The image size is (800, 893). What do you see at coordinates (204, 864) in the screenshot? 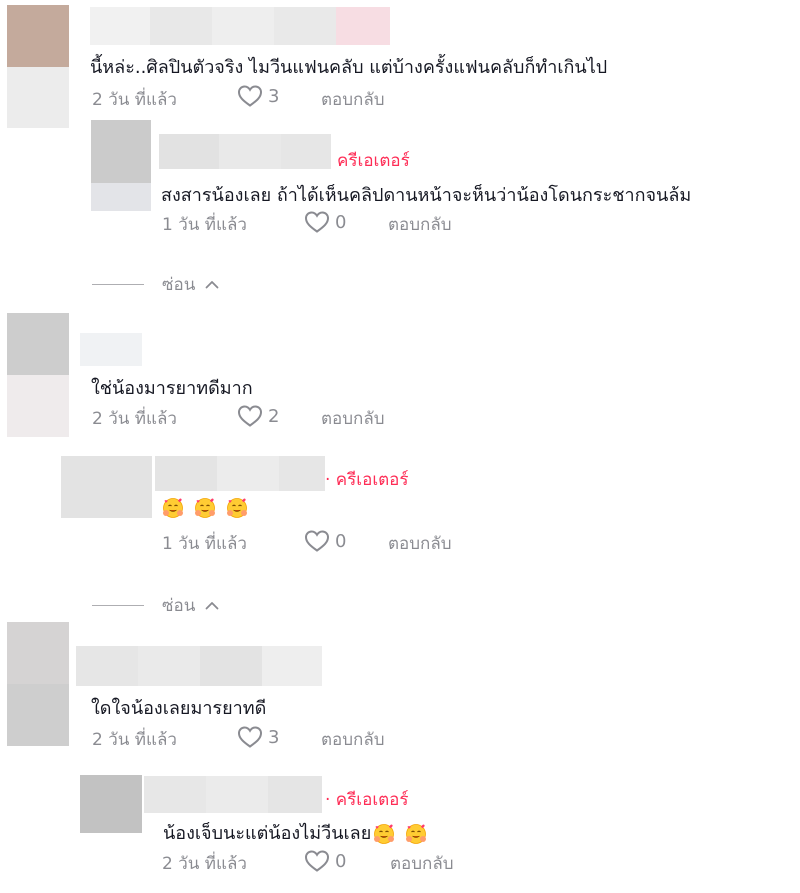
I see `reply-time: 2 วัน ที่แล้ว` at bounding box center [204, 864].